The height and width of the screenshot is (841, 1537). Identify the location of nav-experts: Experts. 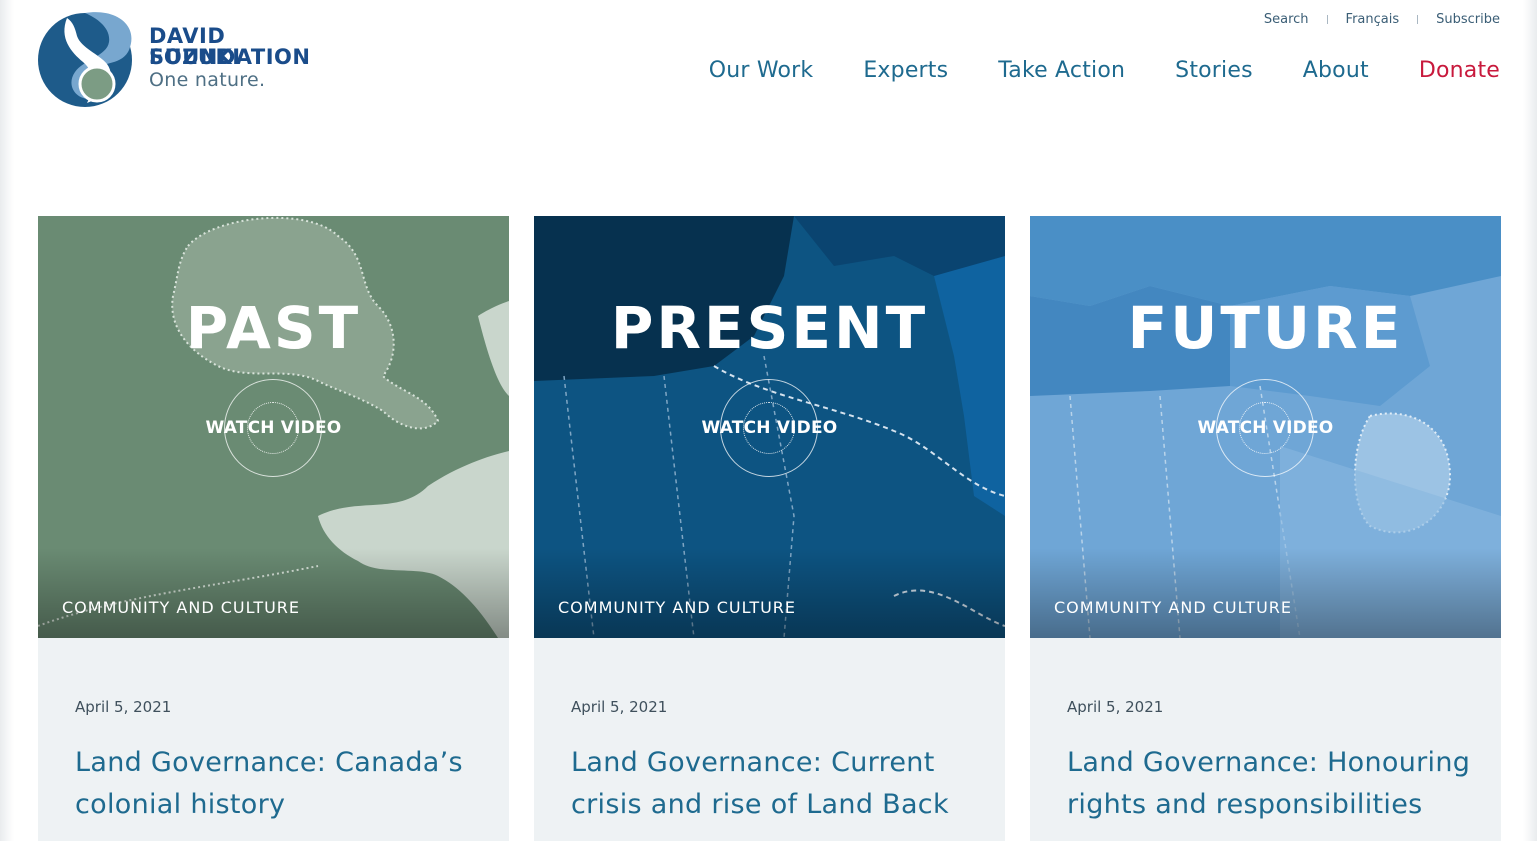
(905, 70).